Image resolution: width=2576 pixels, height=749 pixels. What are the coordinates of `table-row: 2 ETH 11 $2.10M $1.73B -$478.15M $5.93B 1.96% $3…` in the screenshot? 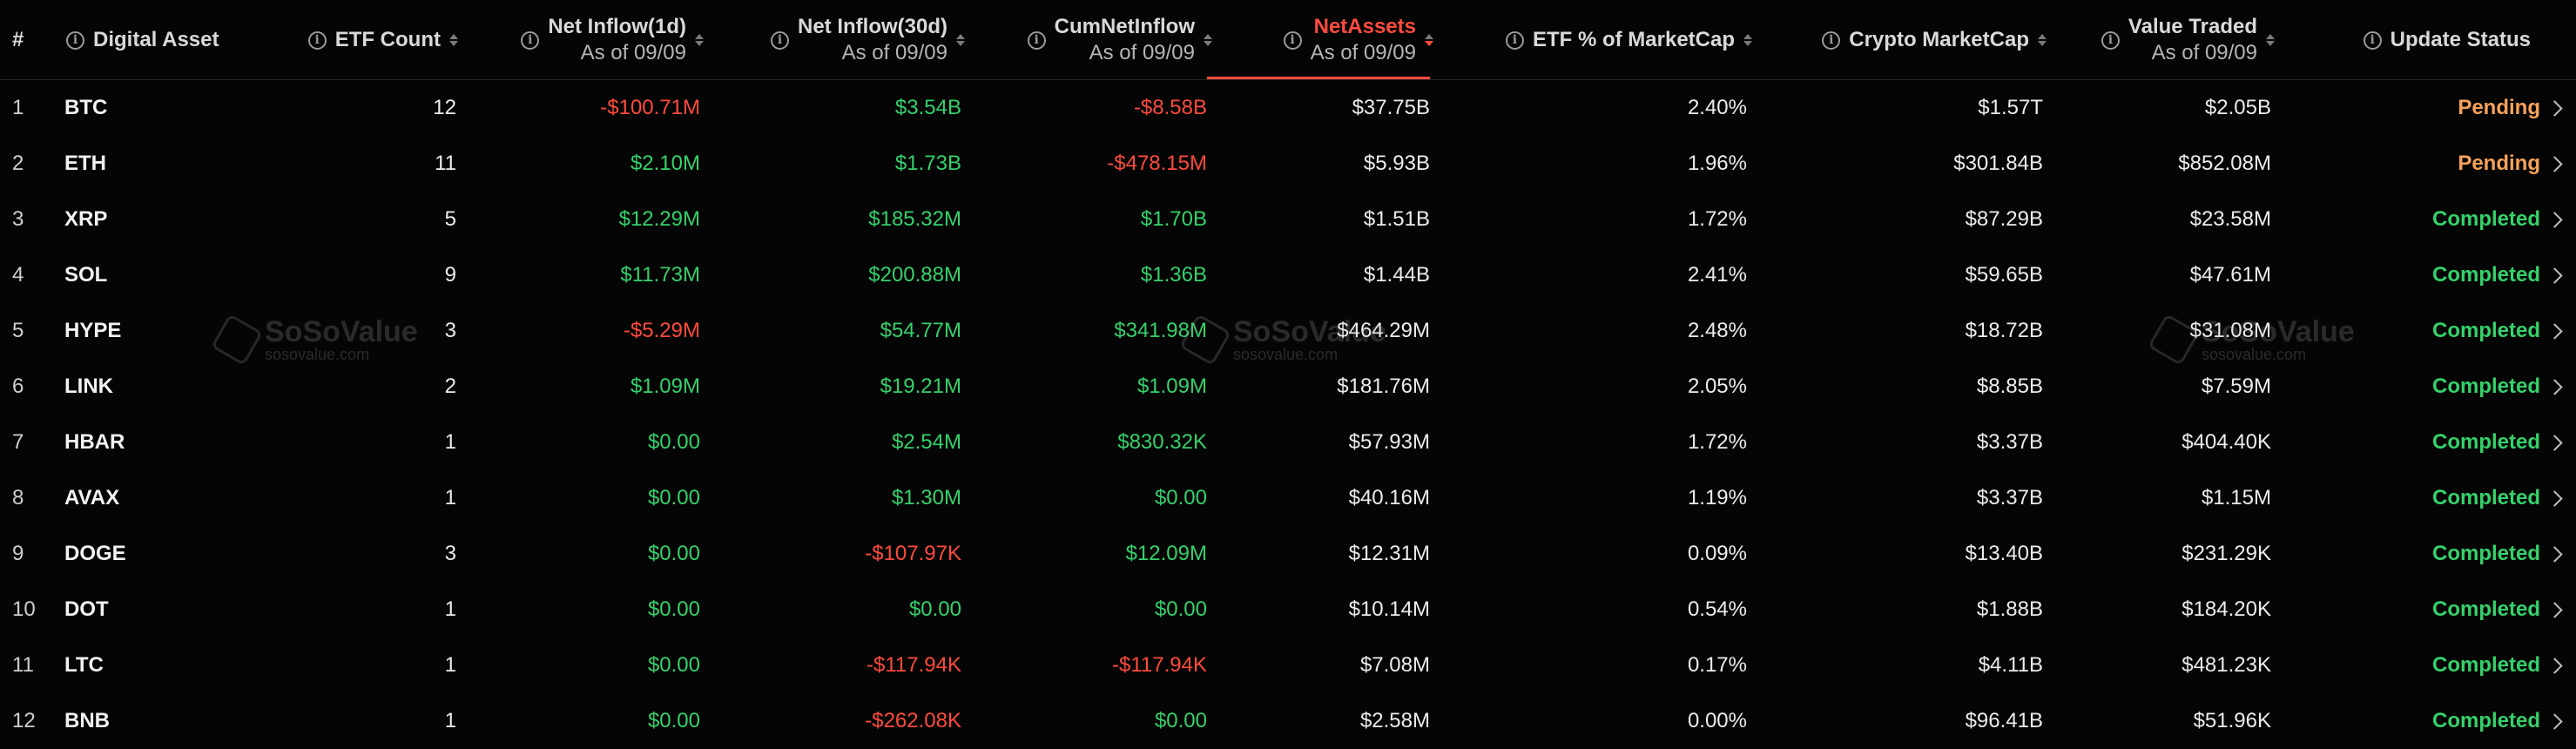 It's located at (1288, 164).